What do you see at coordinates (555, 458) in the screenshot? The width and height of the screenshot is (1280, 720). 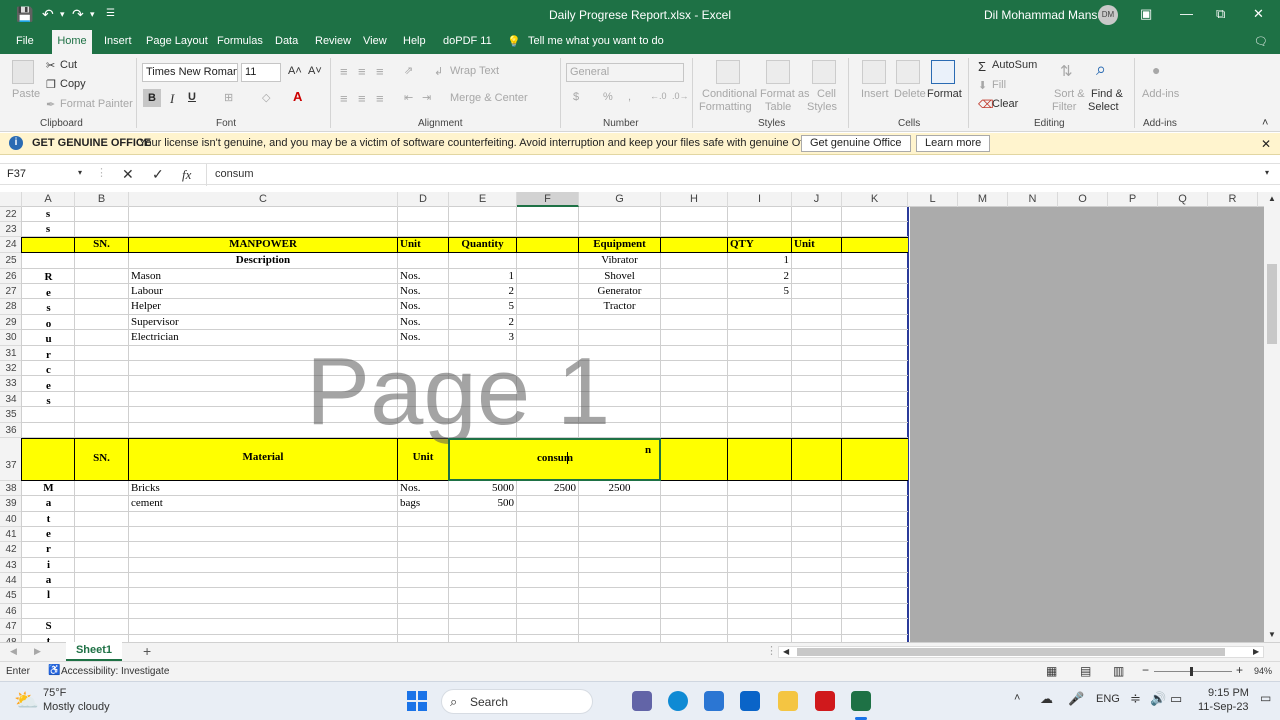 I see `cell-edit-text: consum` at bounding box center [555, 458].